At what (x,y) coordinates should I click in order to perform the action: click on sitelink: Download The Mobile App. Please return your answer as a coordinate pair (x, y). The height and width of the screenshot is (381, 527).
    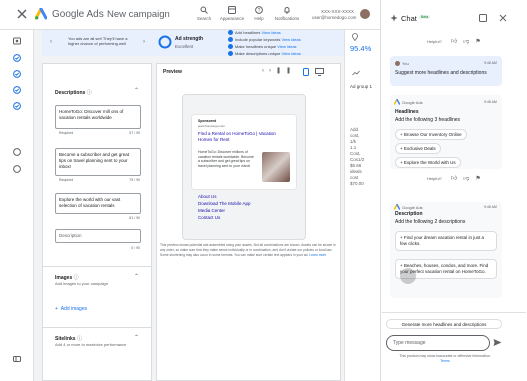
    Looking at the image, I should click on (238, 203).